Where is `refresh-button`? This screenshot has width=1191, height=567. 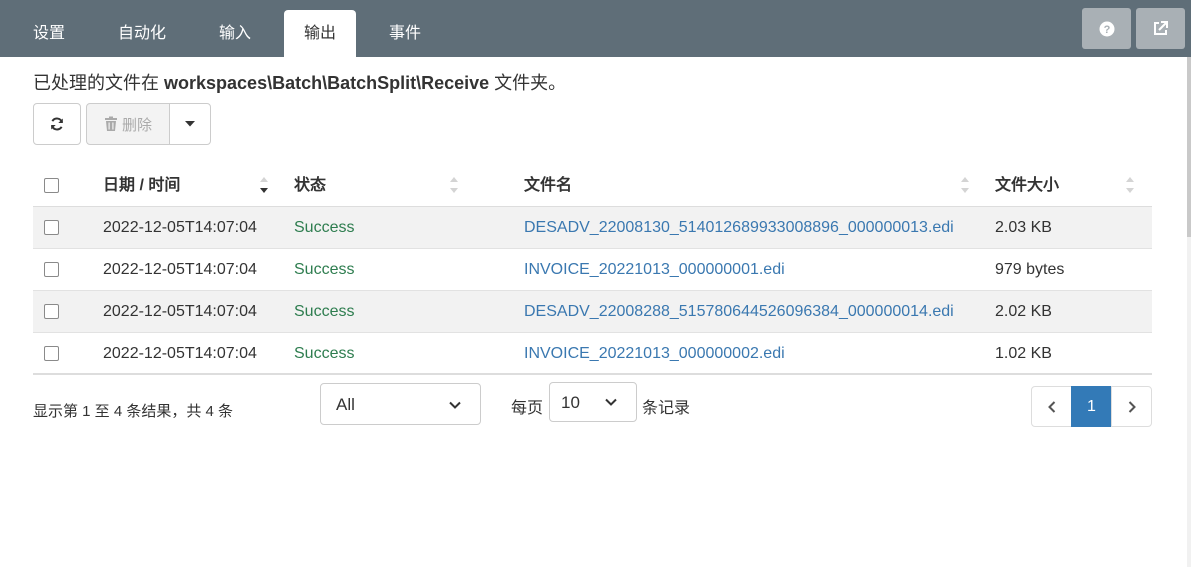
refresh-button is located at coordinates (57, 124).